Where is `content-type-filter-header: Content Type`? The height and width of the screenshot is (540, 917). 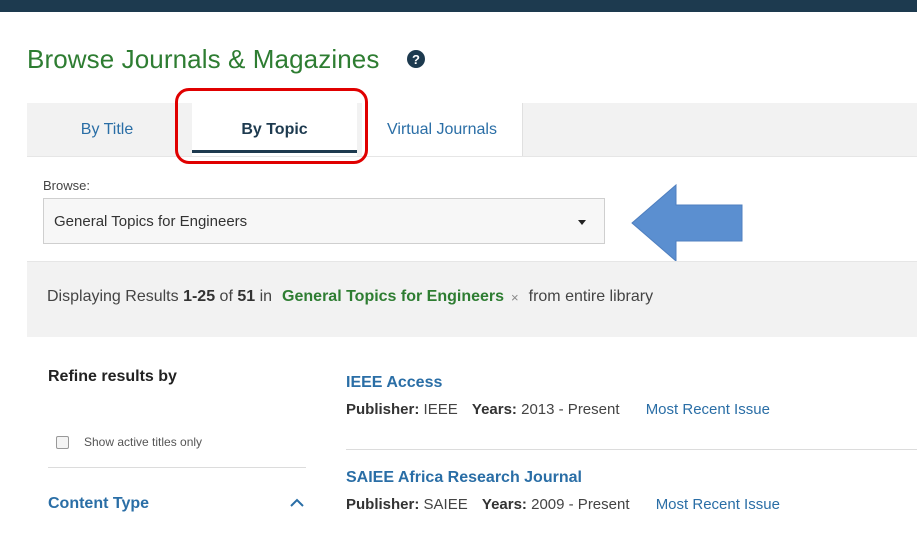
content-type-filter-header: Content Type is located at coordinates (98, 504).